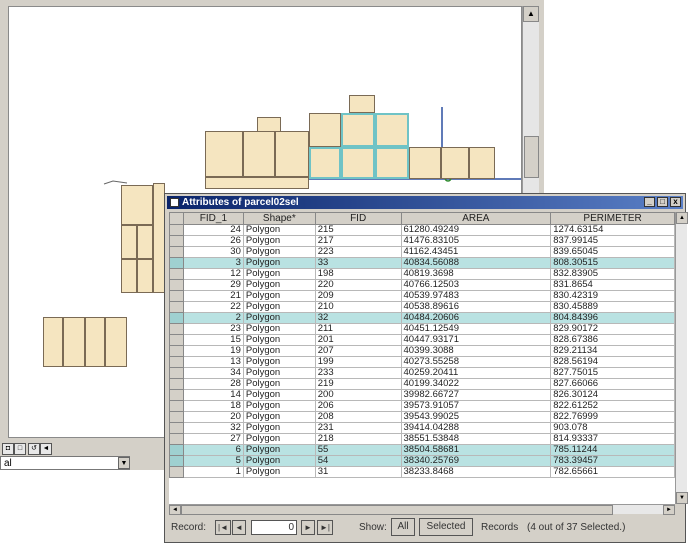 The image size is (692, 549). Describe the element at coordinates (403, 527) in the screenshot. I see `show-all-button: All` at that location.